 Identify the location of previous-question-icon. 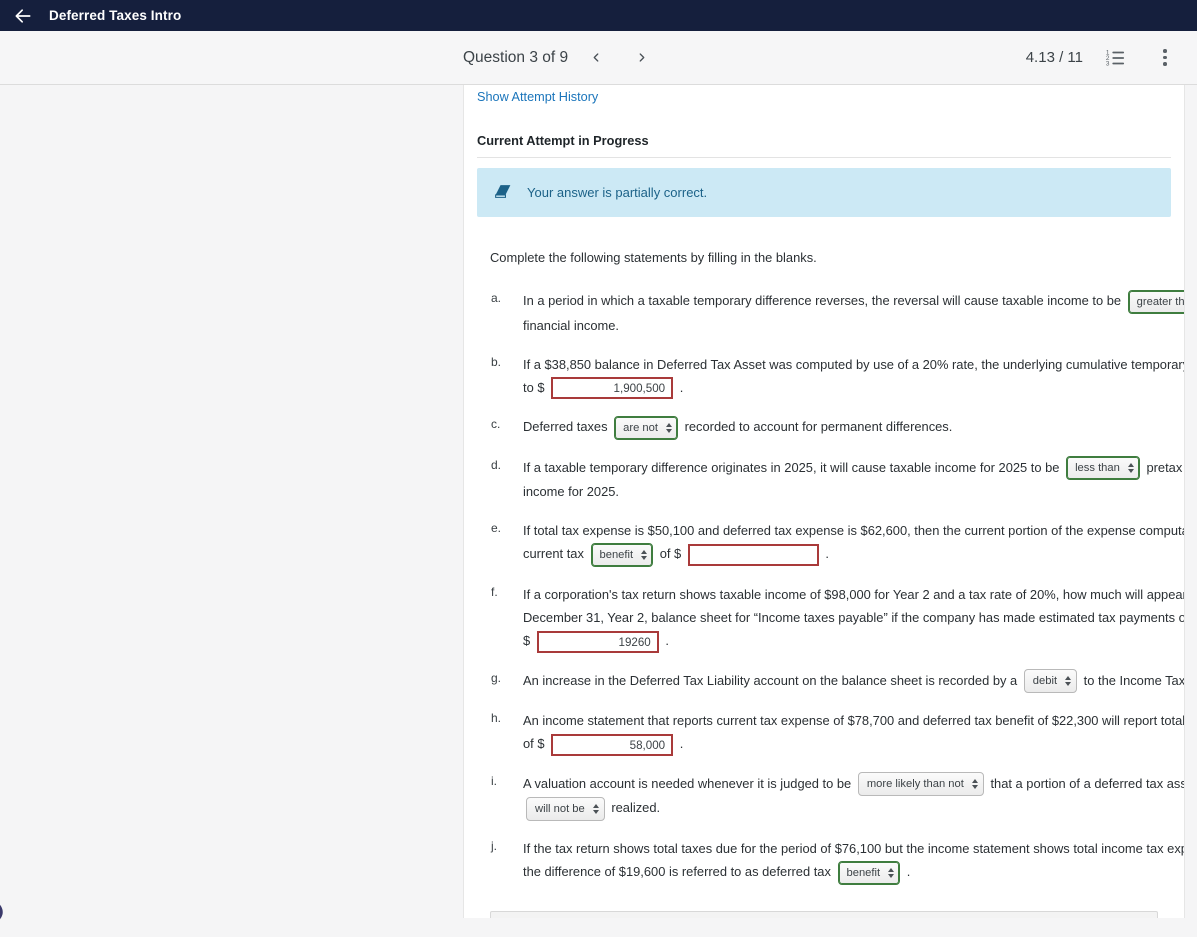
(596, 58).